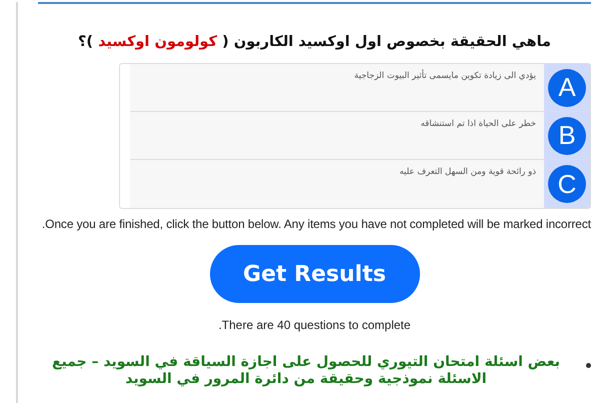 The width and height of the screenshot is (608, 403). What do you see at coordinates (567, 135) in the screenshot?
I see `option-letter: B` at bounding box center [567, 135].